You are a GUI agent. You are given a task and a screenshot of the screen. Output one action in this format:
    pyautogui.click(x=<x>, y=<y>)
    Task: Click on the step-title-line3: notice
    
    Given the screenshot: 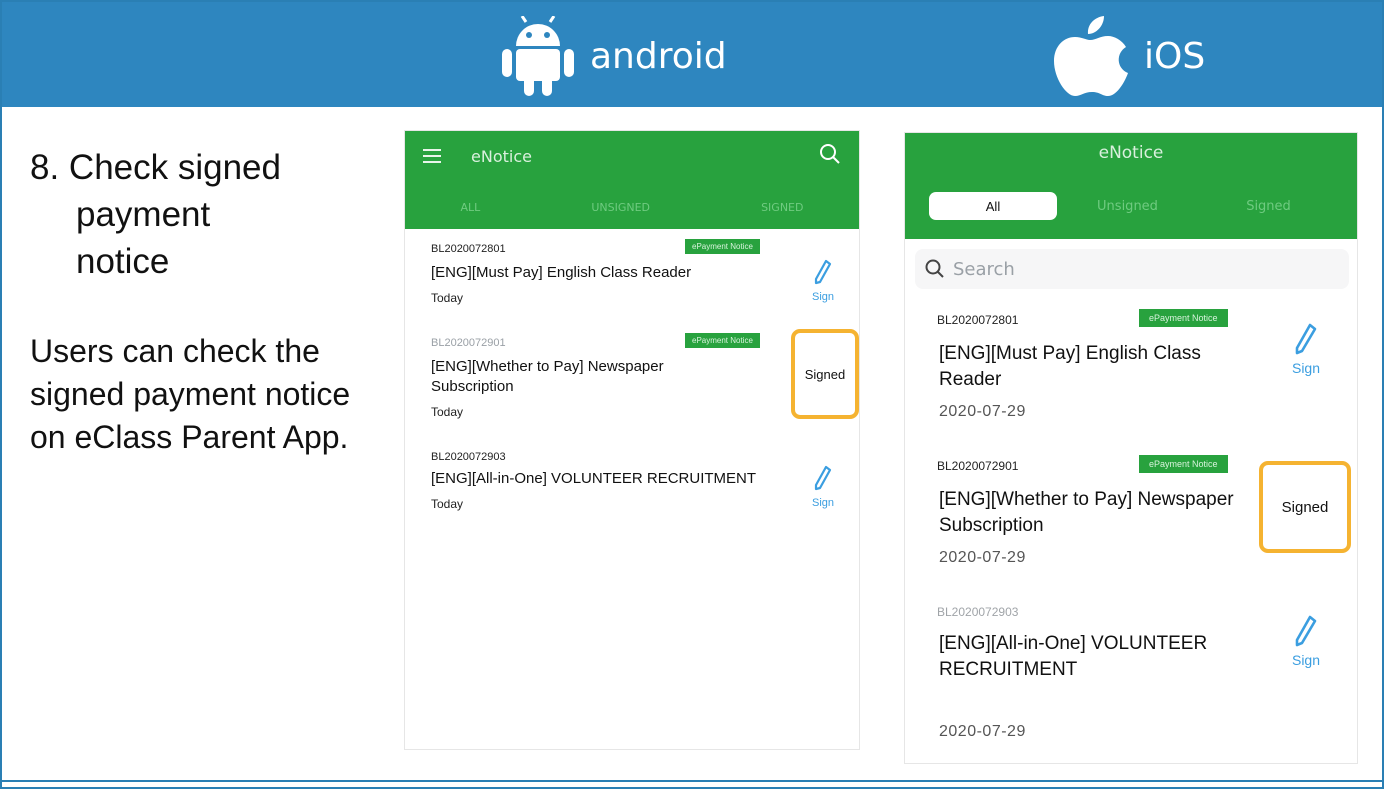 What is the action you would take?
    pyautogui.click(x=123, y=261)
    